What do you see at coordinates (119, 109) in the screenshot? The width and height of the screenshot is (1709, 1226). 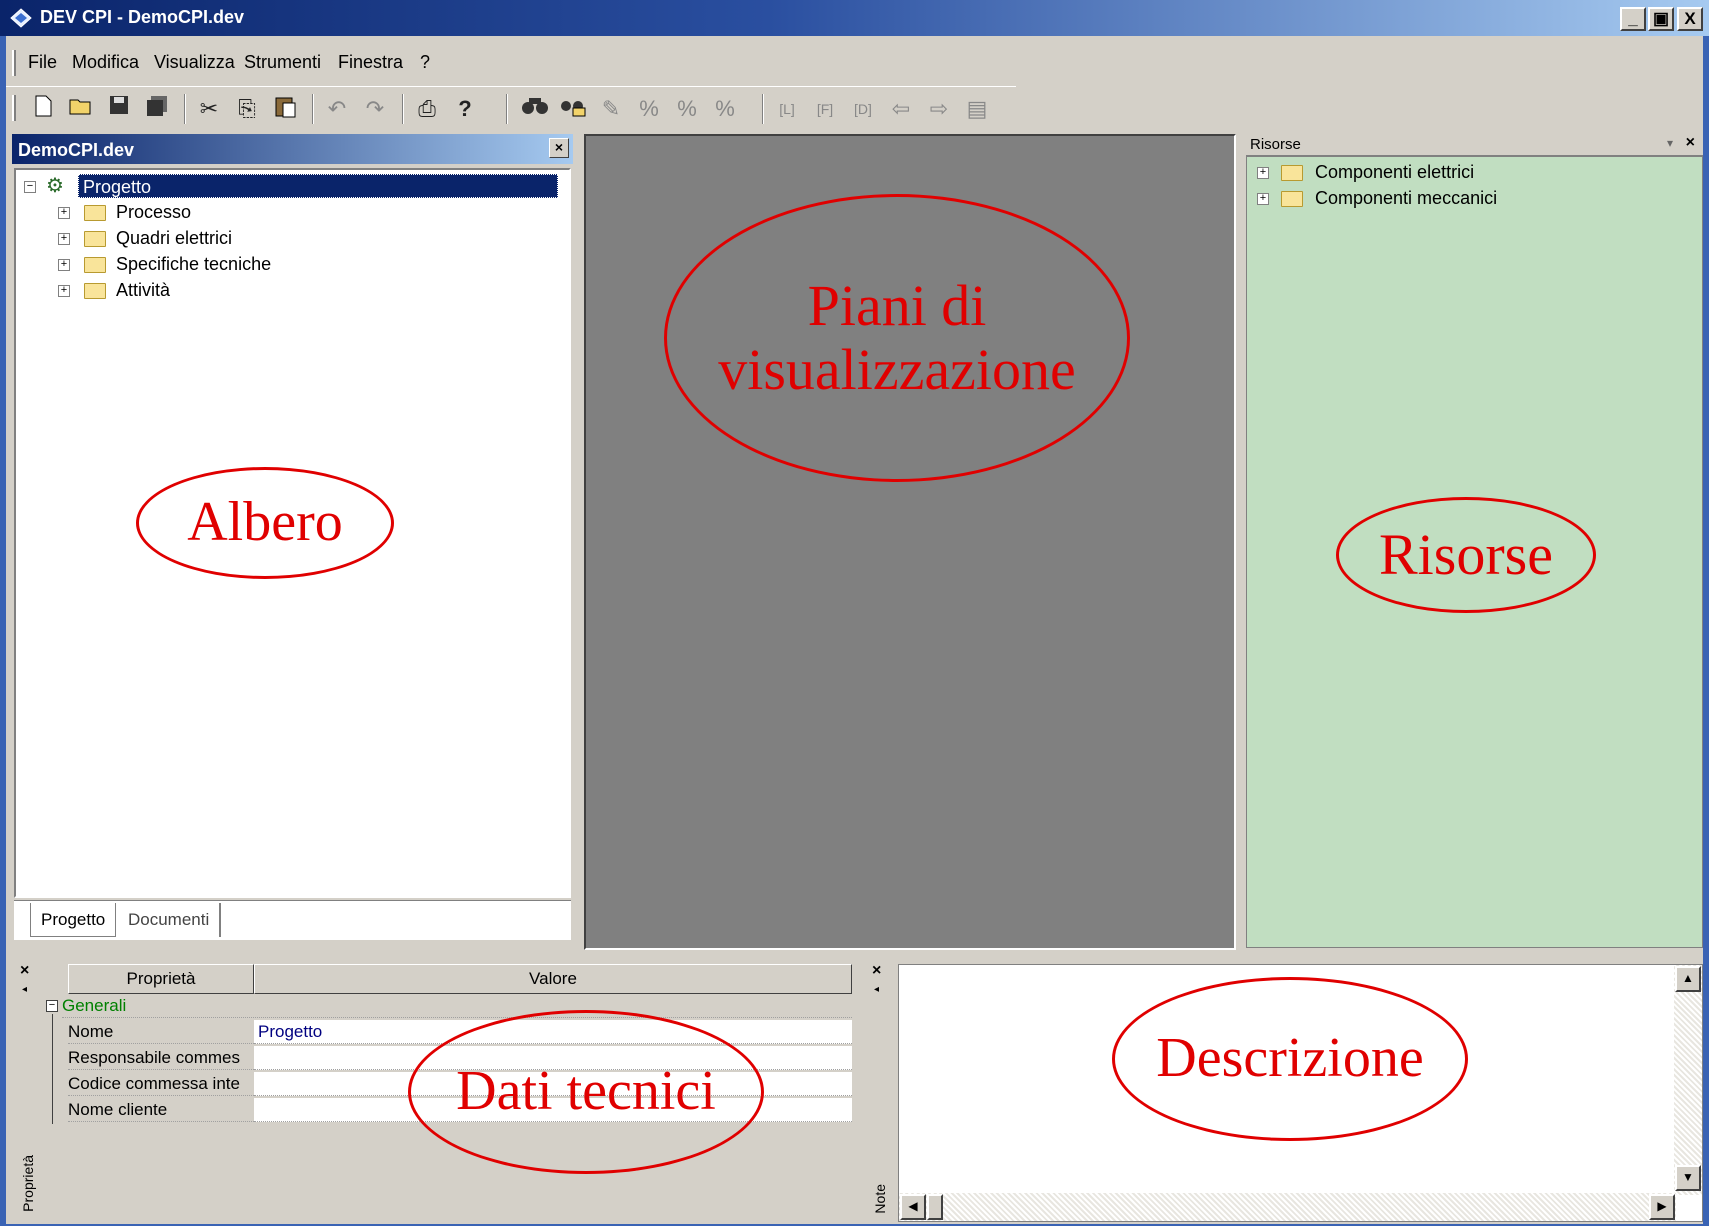 I see `save-icon` at bounding box center [119, 109].